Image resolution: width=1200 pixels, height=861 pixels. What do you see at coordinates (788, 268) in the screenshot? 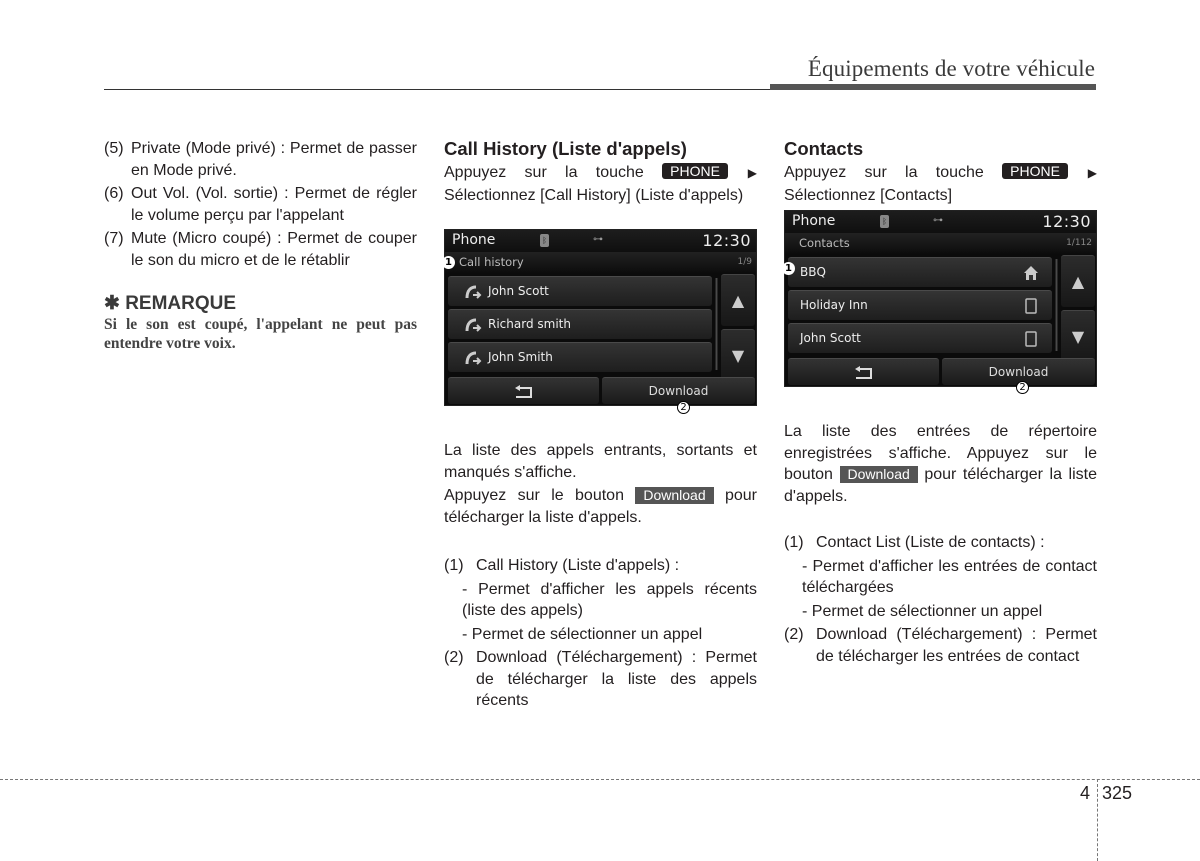
I see `callout-1: 1` at bounding box center [788, 268].